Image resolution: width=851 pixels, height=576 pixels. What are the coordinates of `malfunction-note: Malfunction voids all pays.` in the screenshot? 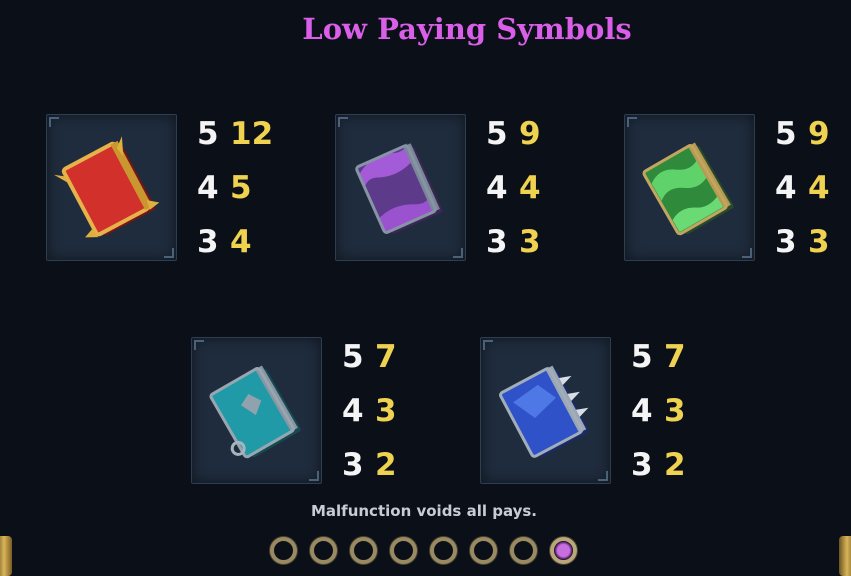 It's located at (424, 511).